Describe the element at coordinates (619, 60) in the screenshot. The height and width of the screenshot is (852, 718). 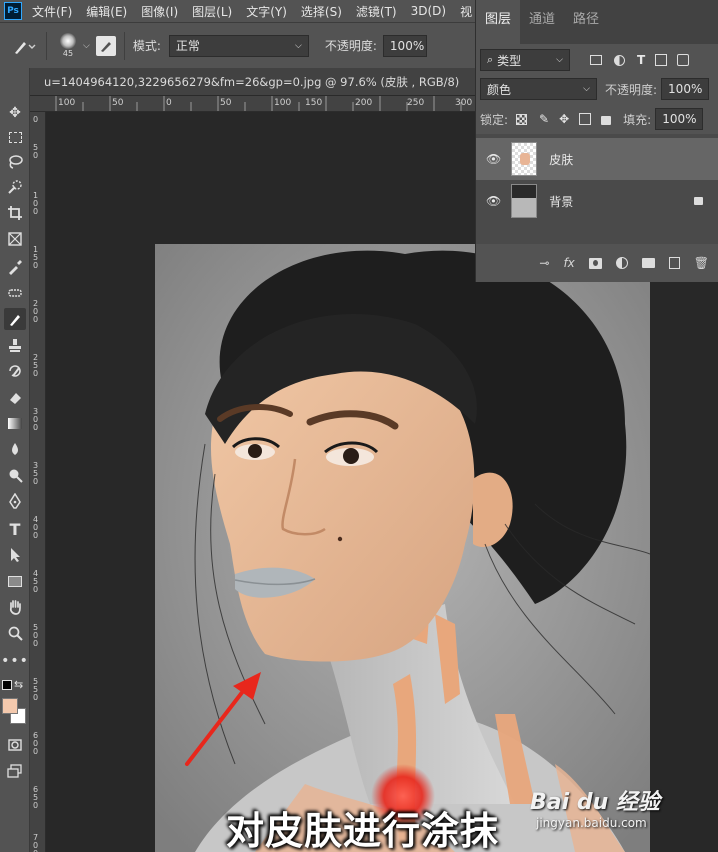
I see `filter-adjustment-icon` at that location.